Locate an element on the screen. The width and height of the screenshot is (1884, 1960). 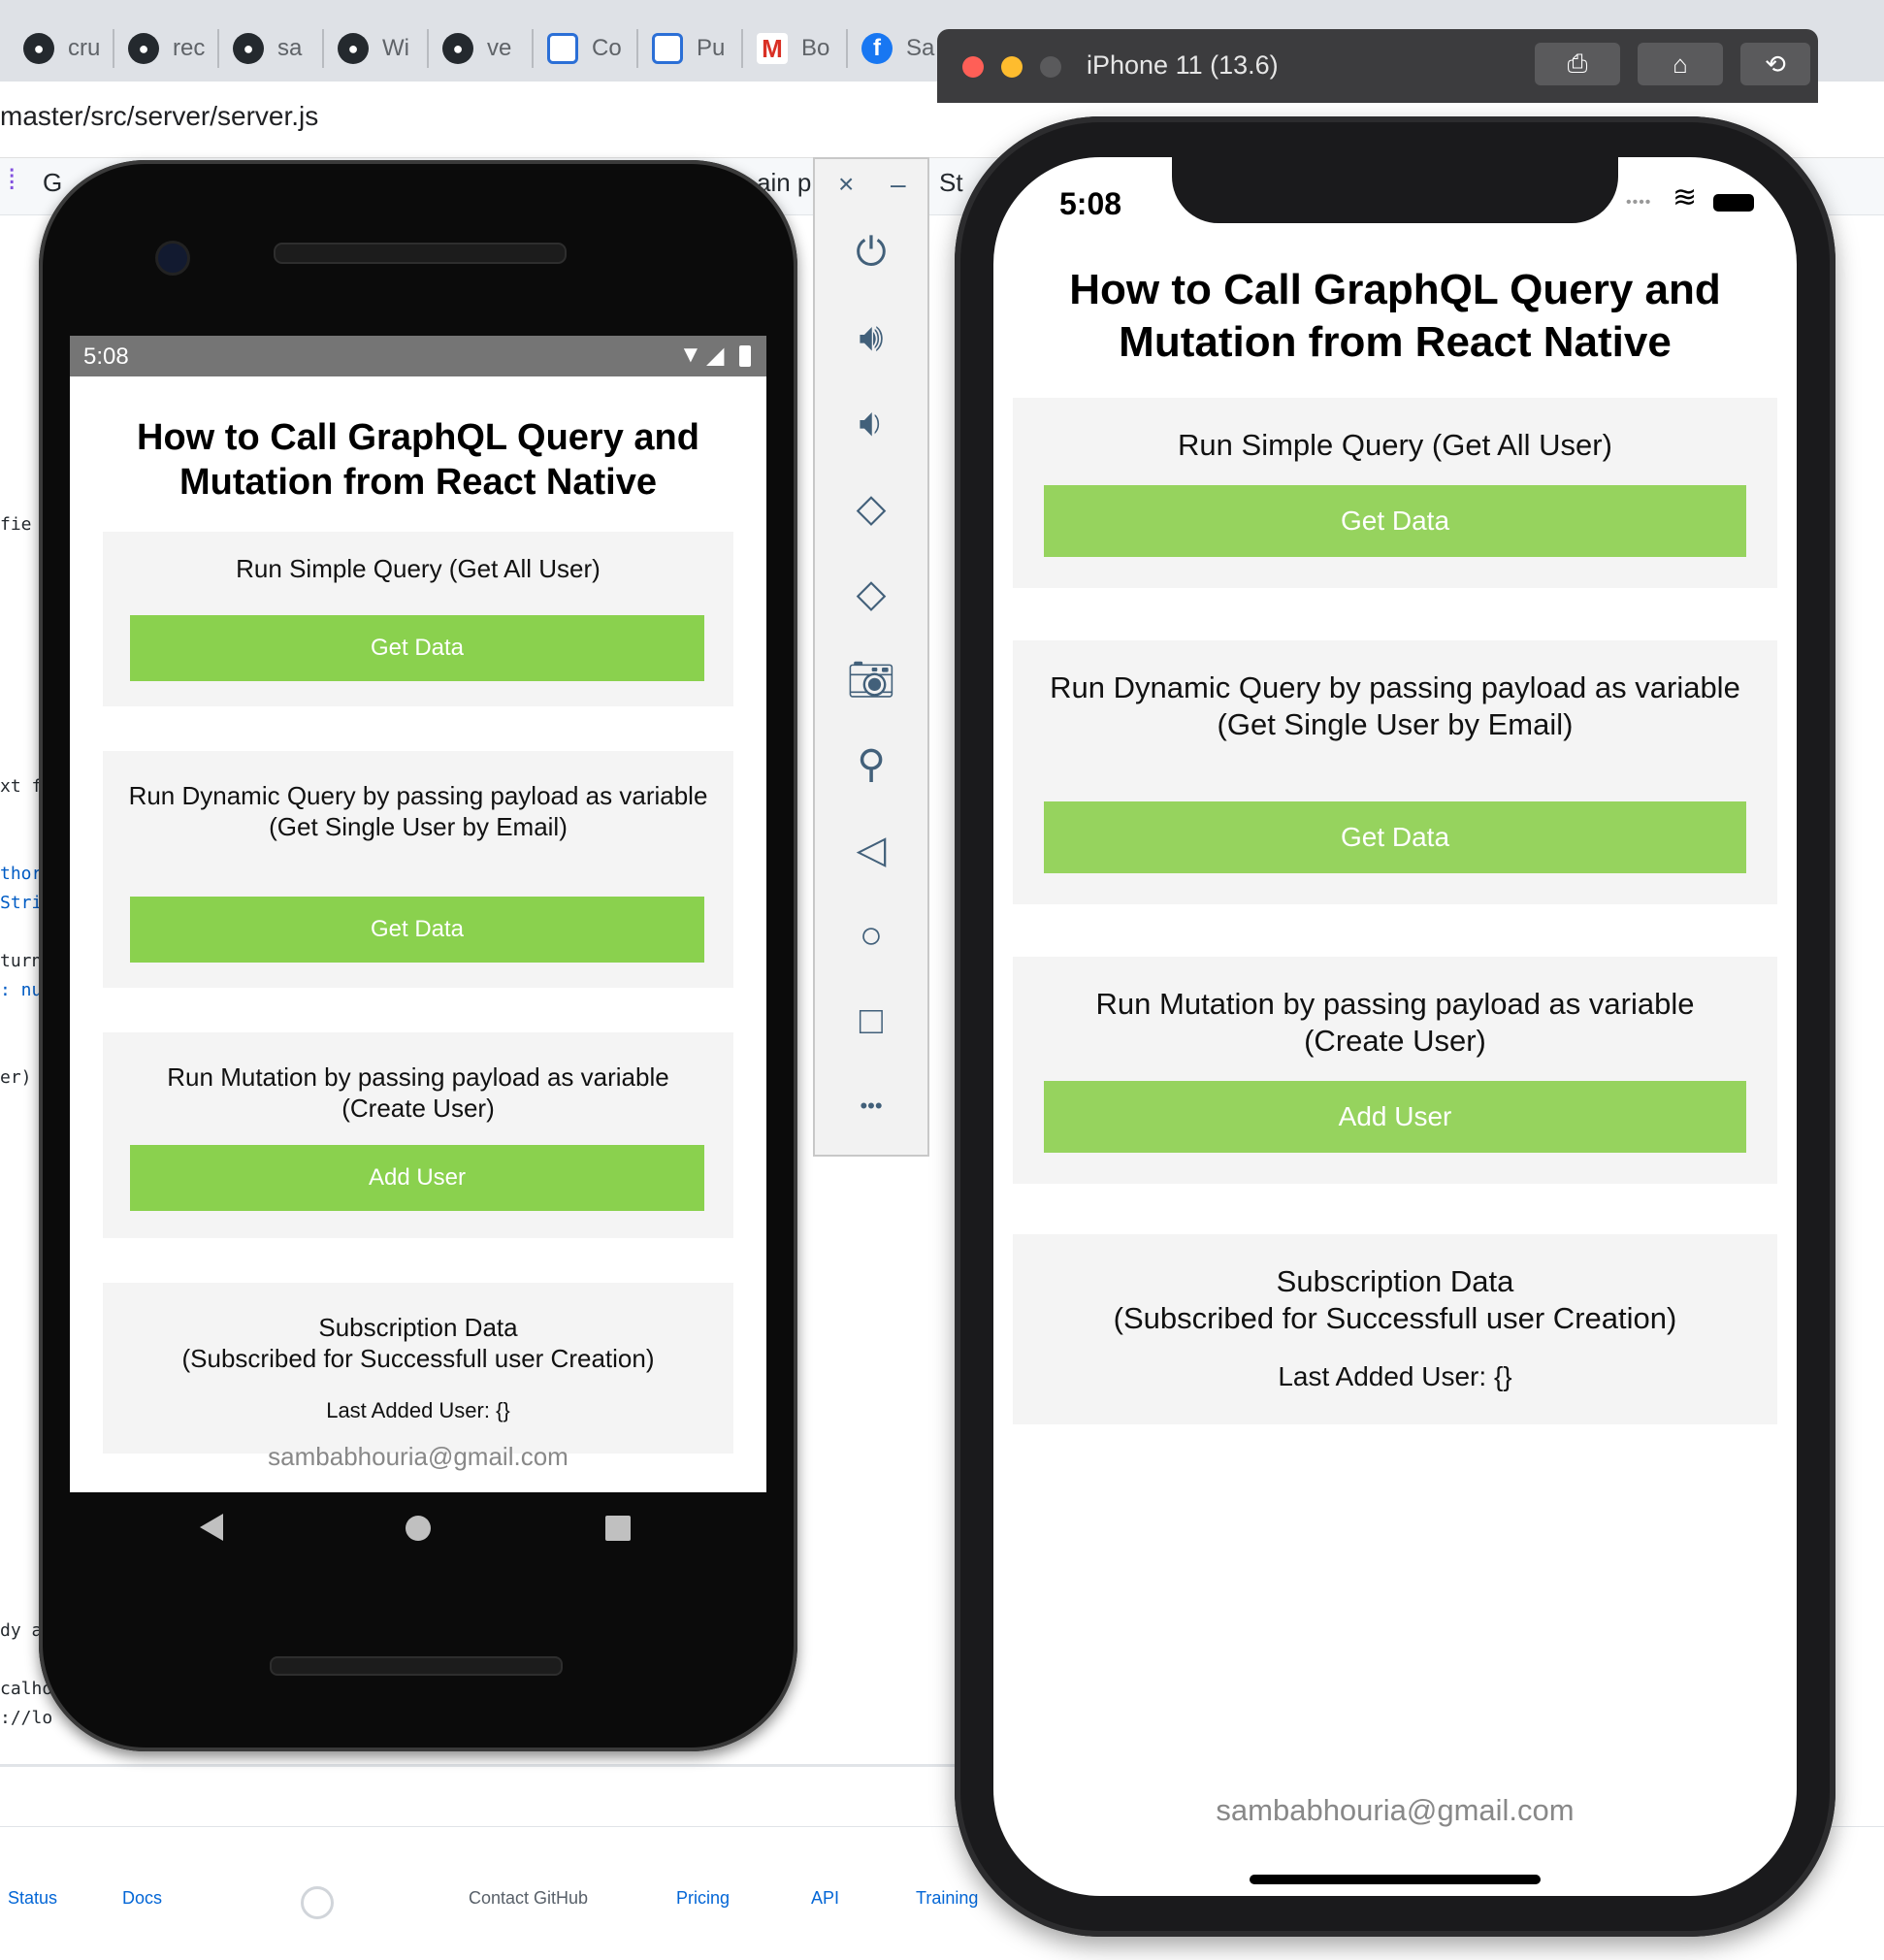
rotate-left-icon: ◇ is located at coordinates (871, 508).